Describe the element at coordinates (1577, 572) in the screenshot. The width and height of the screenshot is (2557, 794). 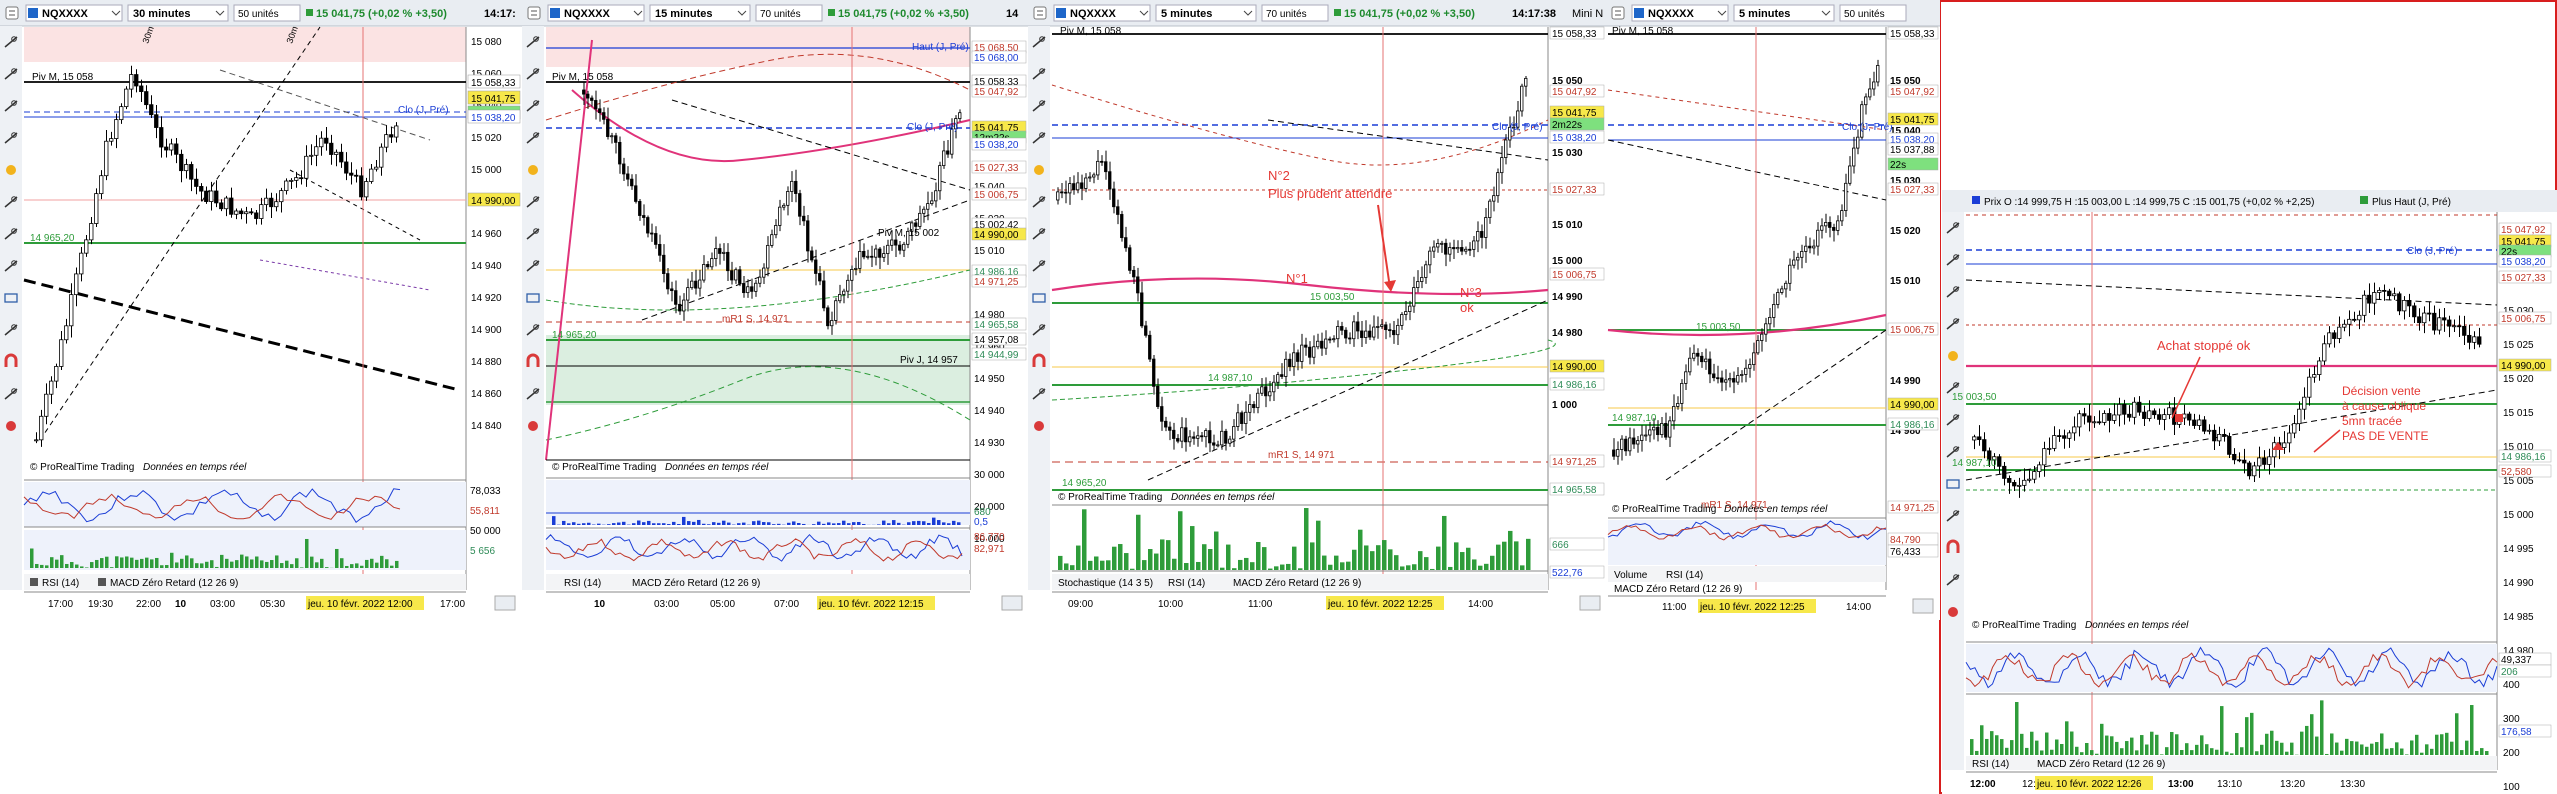
I see `price-tag: 522,76` at that location.